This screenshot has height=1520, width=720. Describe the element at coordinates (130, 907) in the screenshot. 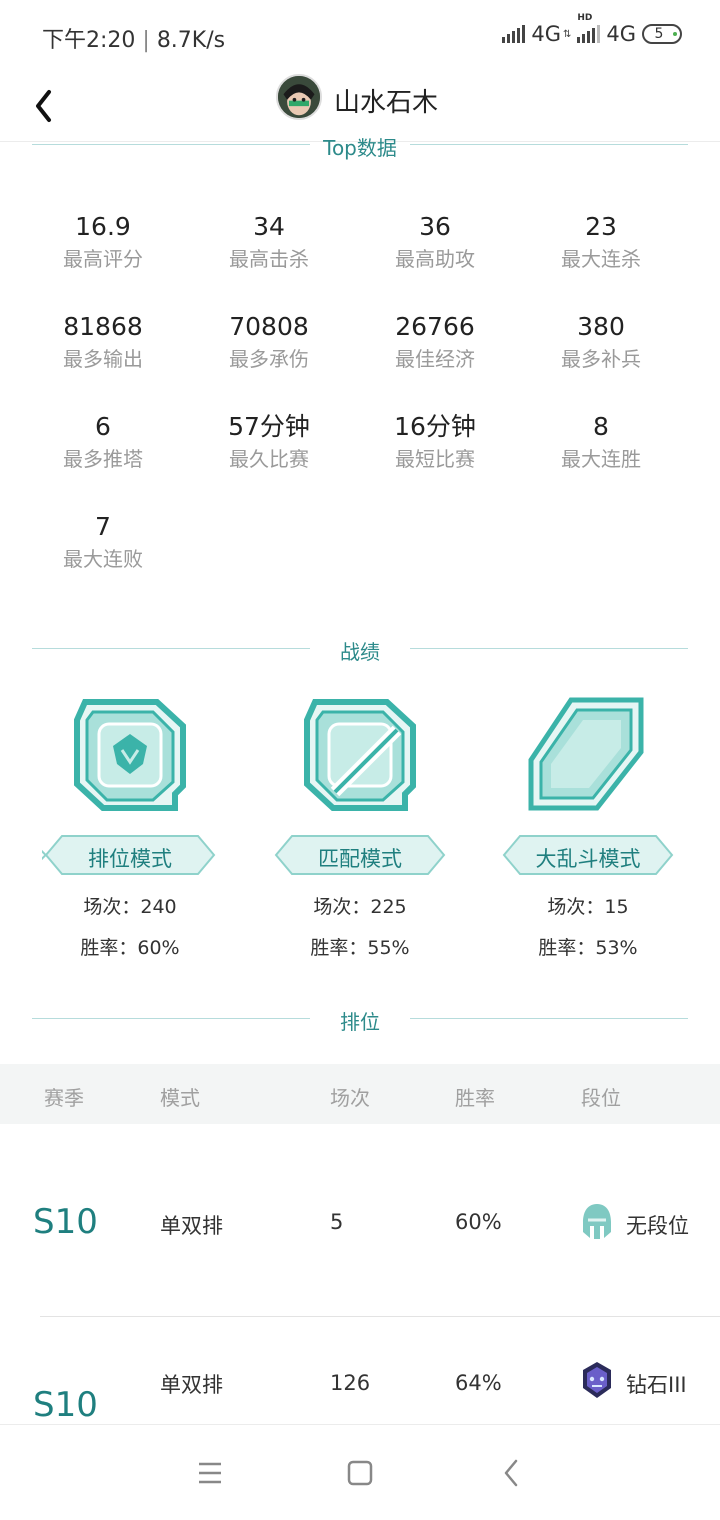

I see `mode-count-ranked: 场次：240` at that location.